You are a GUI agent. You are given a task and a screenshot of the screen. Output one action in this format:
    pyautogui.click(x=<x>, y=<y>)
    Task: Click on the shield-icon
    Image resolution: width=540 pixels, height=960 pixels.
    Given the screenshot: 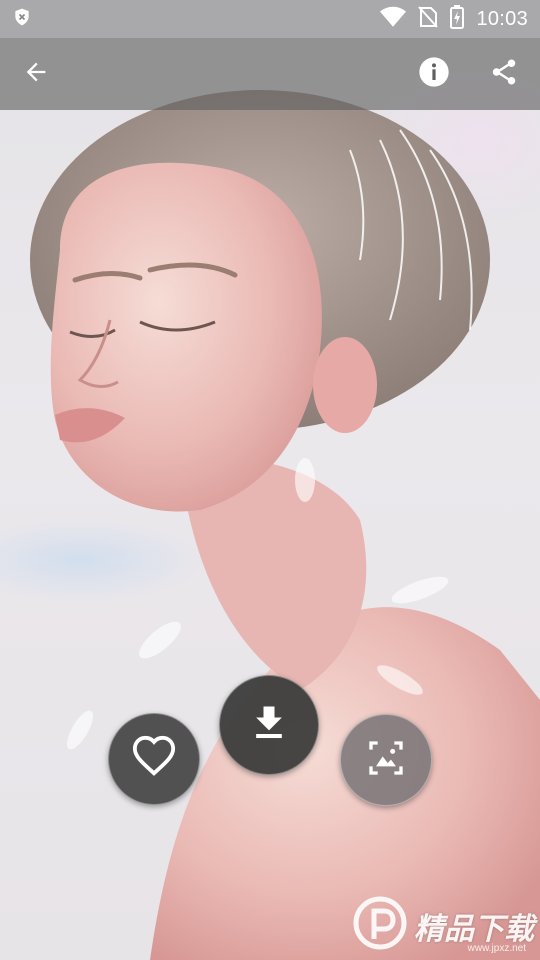 What is the action you would take?
    pyautogui.click(x=22, y=19)
    